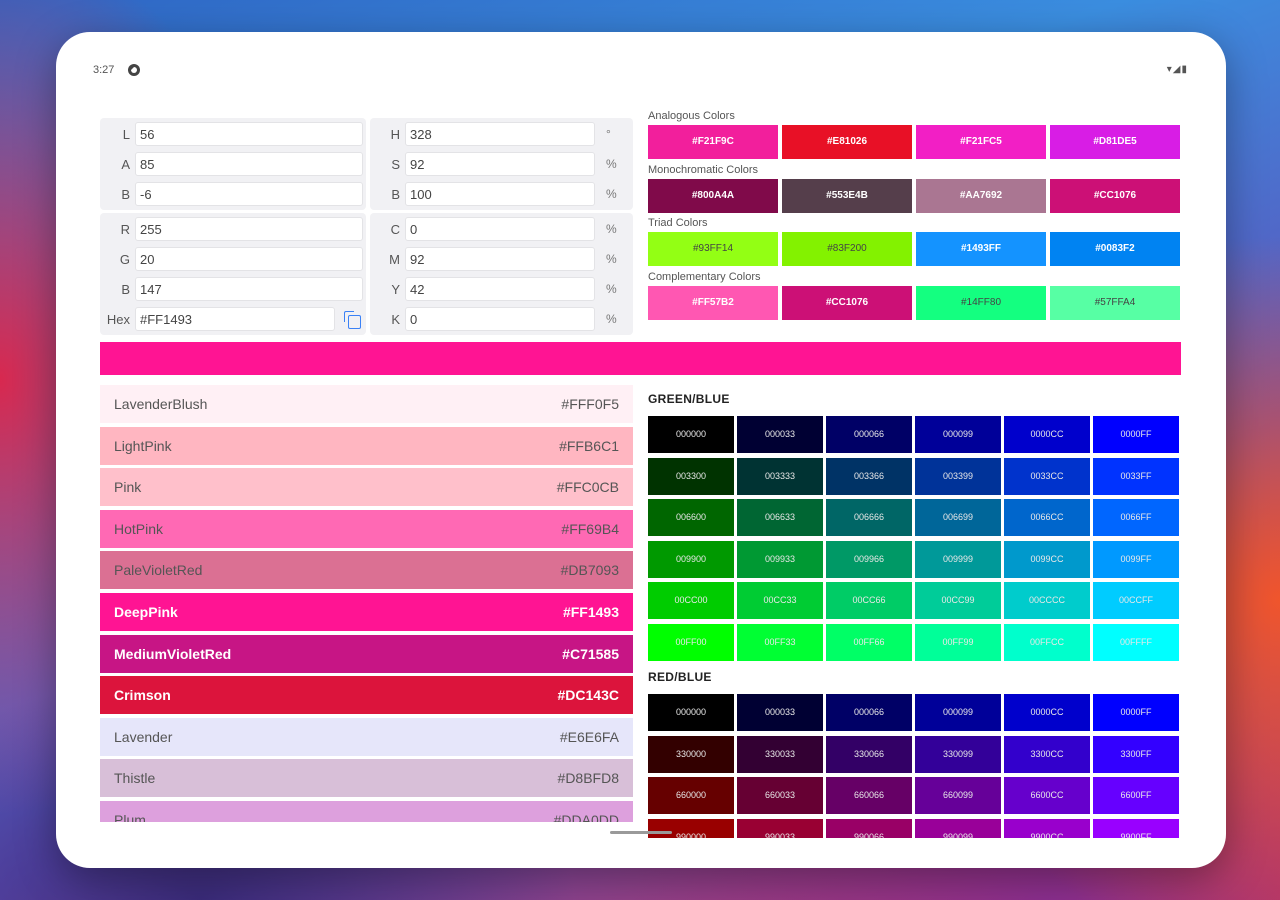 The width and height of the screenshot is (1280, 900). I want to click on grid-color-cell: 00FFFF, so click(1136, 642).